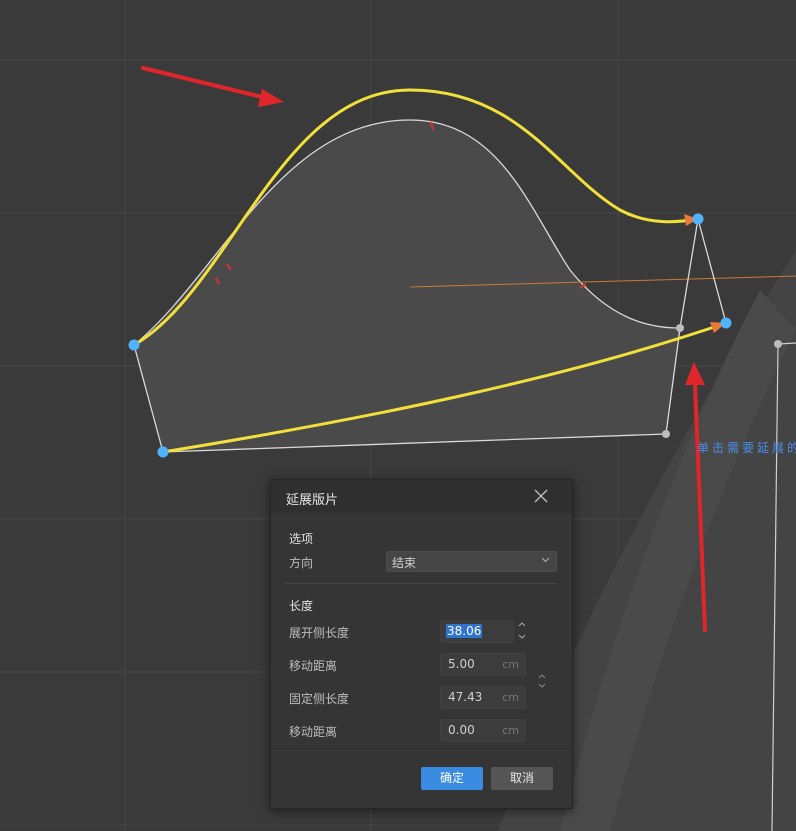 This screenshot has height=831, width=796. Describe the element at coordinates (703, 273) in the screenshot. I see `extended-piece-outline` at that location.